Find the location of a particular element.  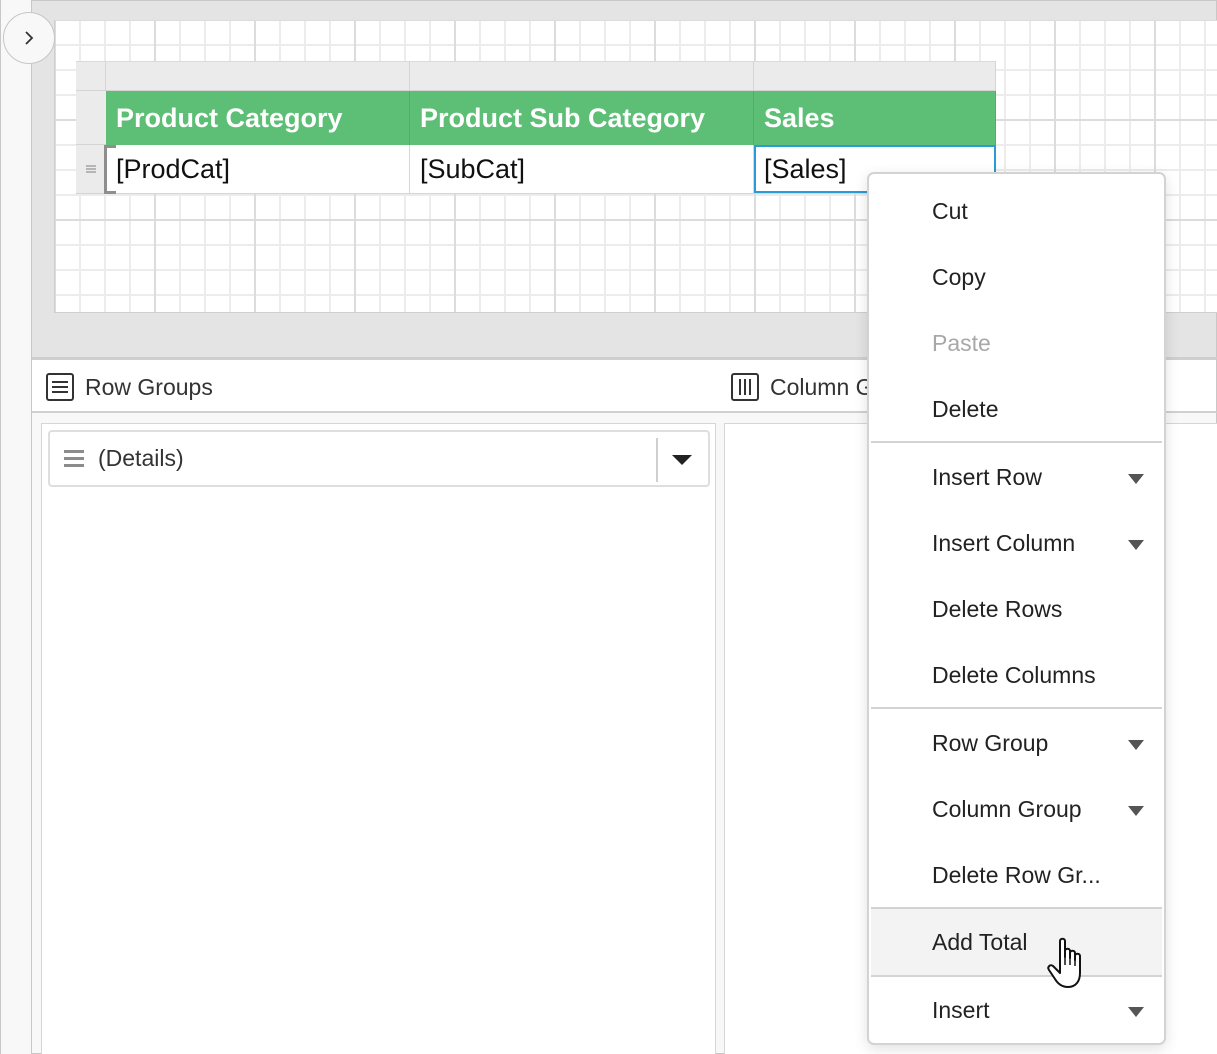

menu-item-label: Delete Columns is located at coordinates (1014, 674).